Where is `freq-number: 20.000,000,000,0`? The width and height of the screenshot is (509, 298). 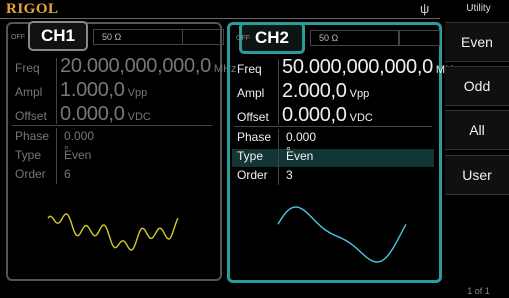 freq-number: 20.000,000,000,0 is located at coordinates (135, 66).